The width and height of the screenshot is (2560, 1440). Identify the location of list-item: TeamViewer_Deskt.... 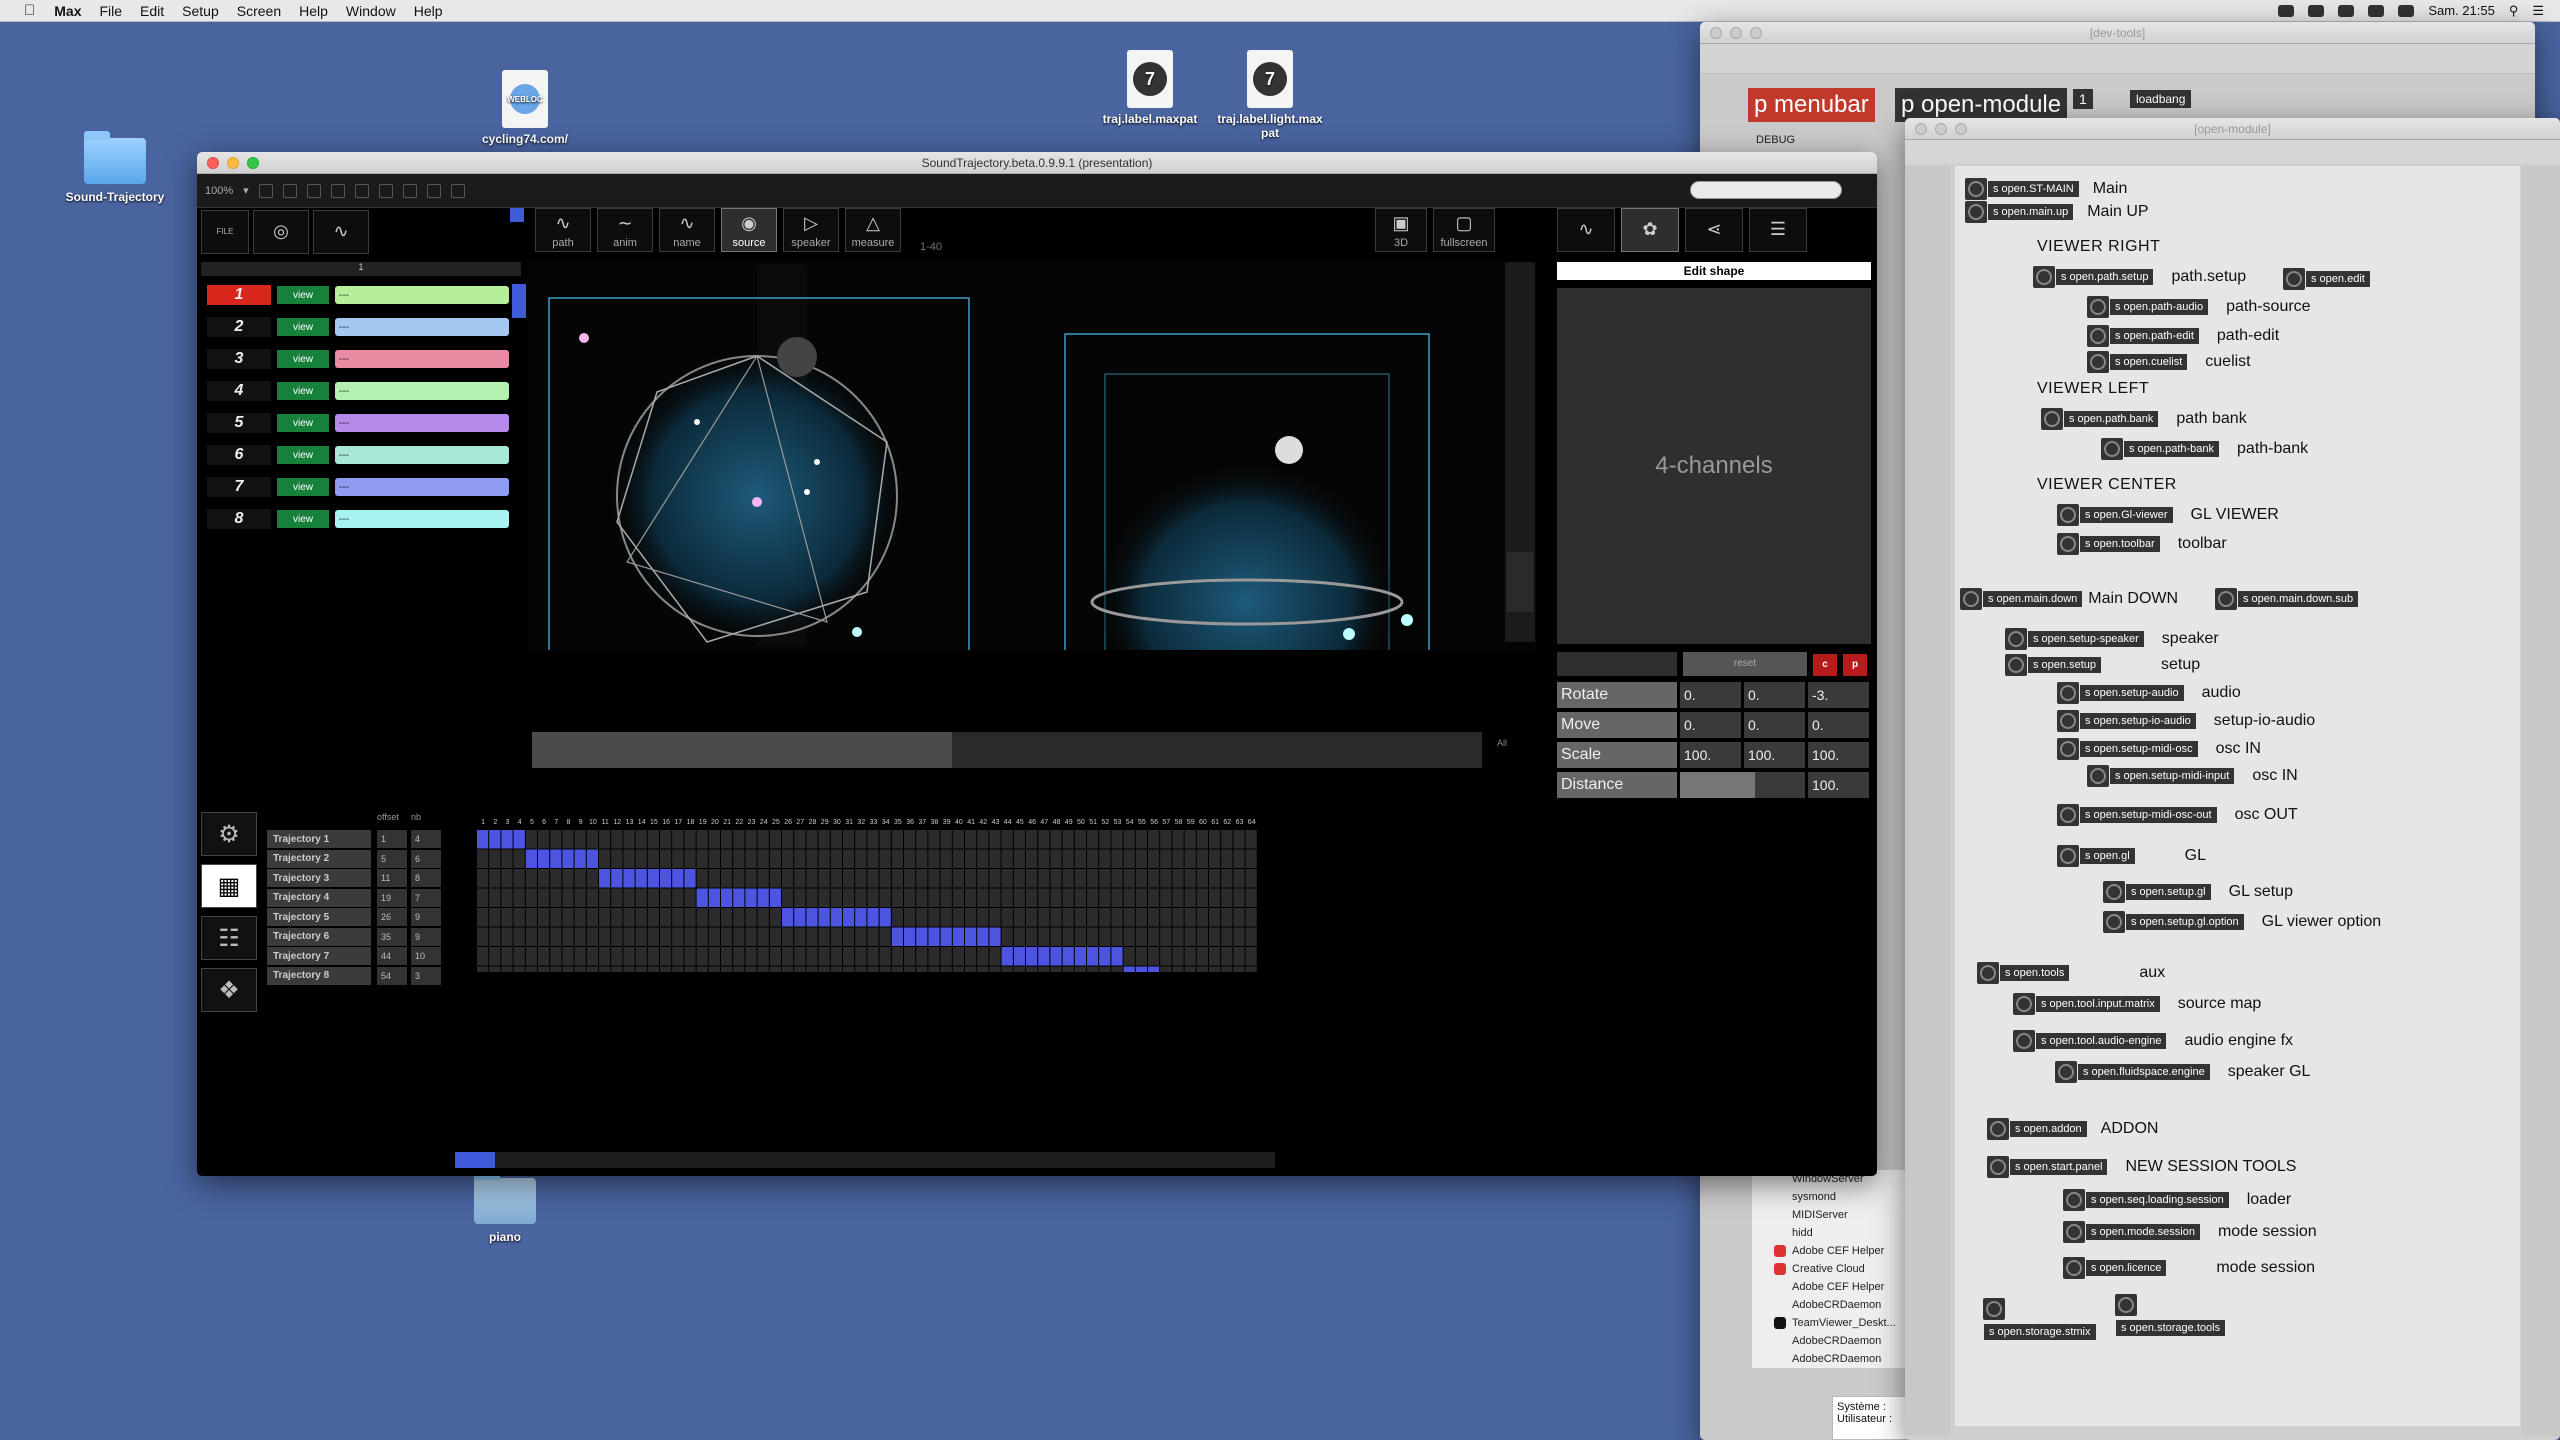
(1832, 1323).